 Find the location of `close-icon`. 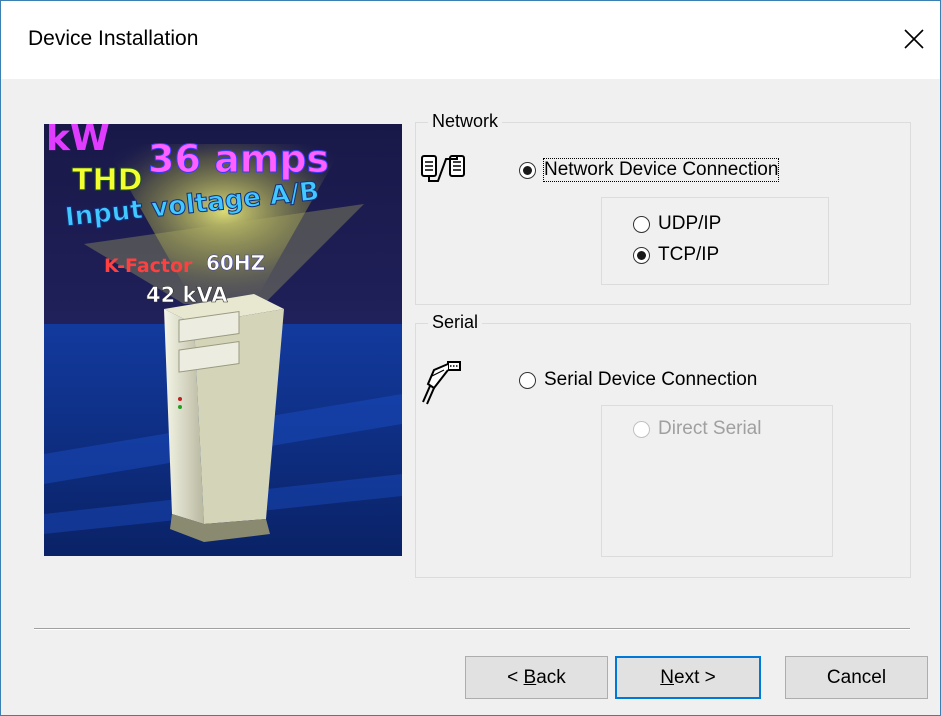

close-icon is located at coordinates (914, 39).